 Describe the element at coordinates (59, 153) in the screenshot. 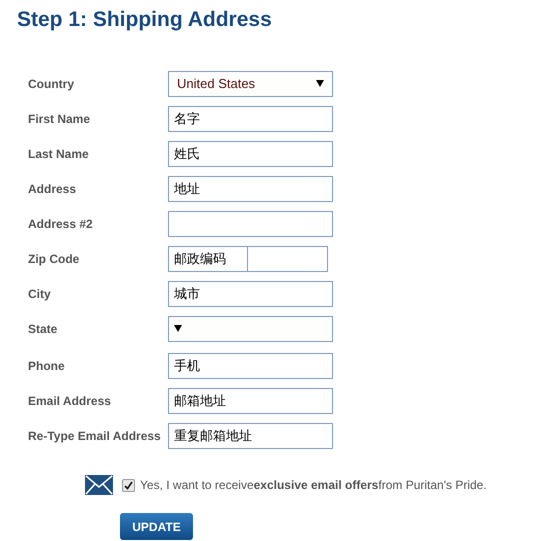

I see `field-label: Last Name` at that location.